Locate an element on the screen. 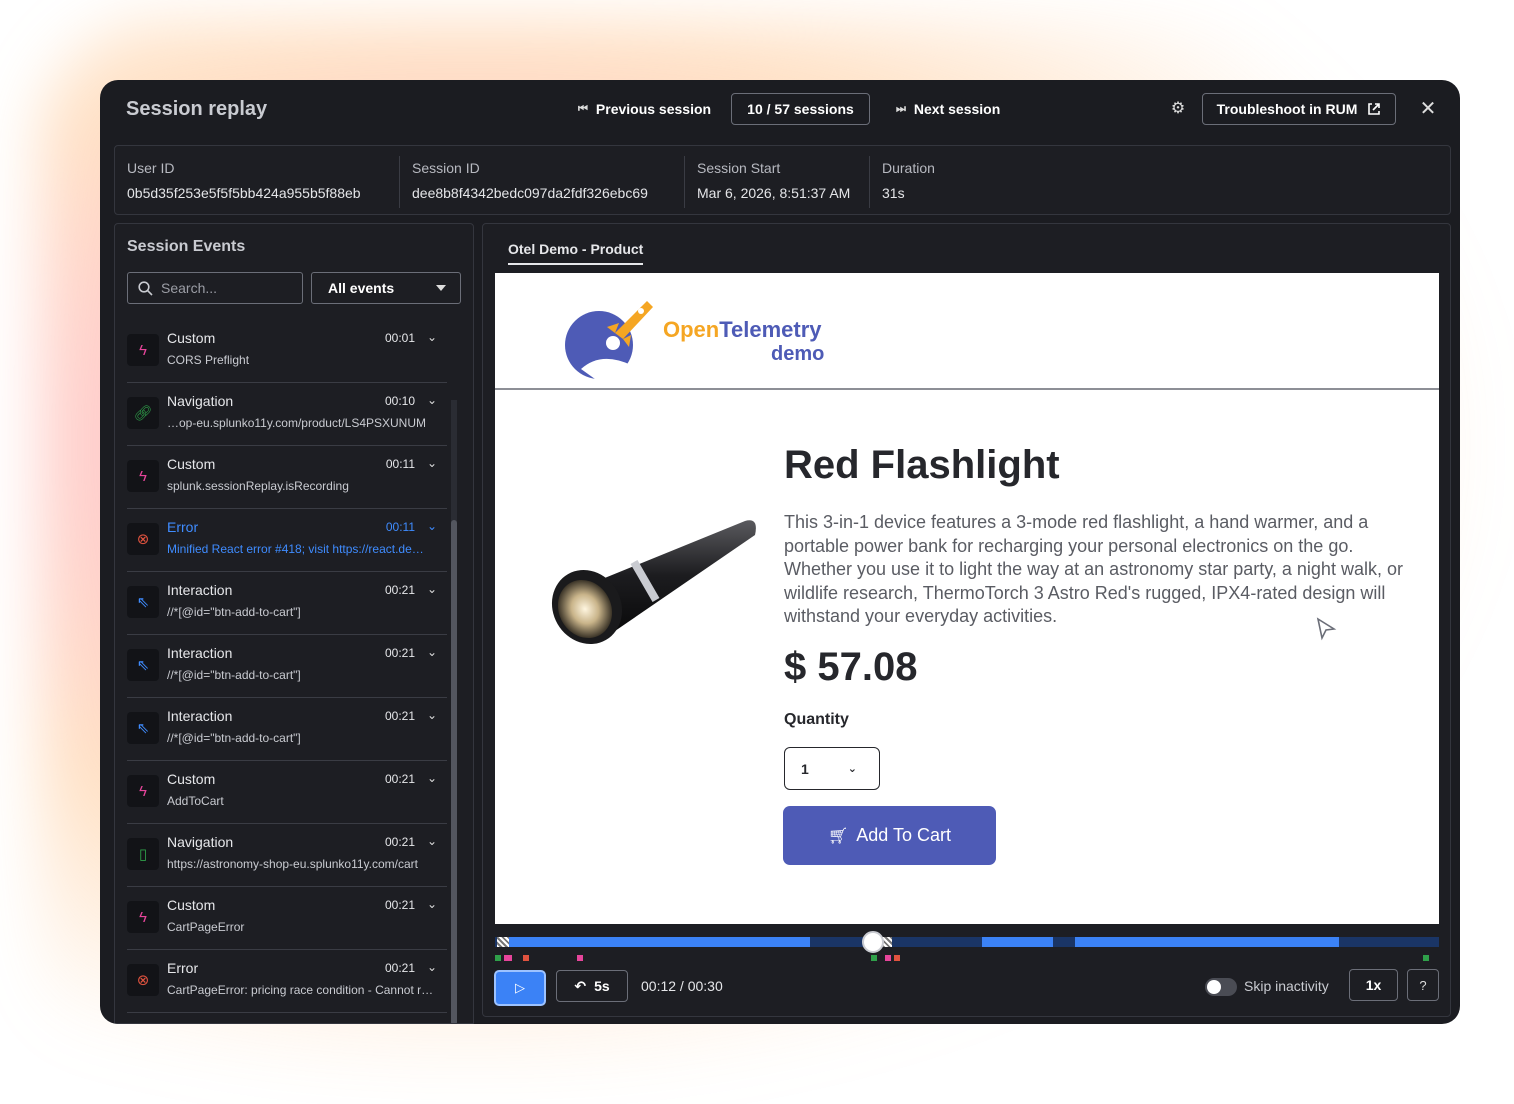 This screenshot has width=1514, height=1104. cursor-click-icon: ⇖ is located at coordinates (143, 665).